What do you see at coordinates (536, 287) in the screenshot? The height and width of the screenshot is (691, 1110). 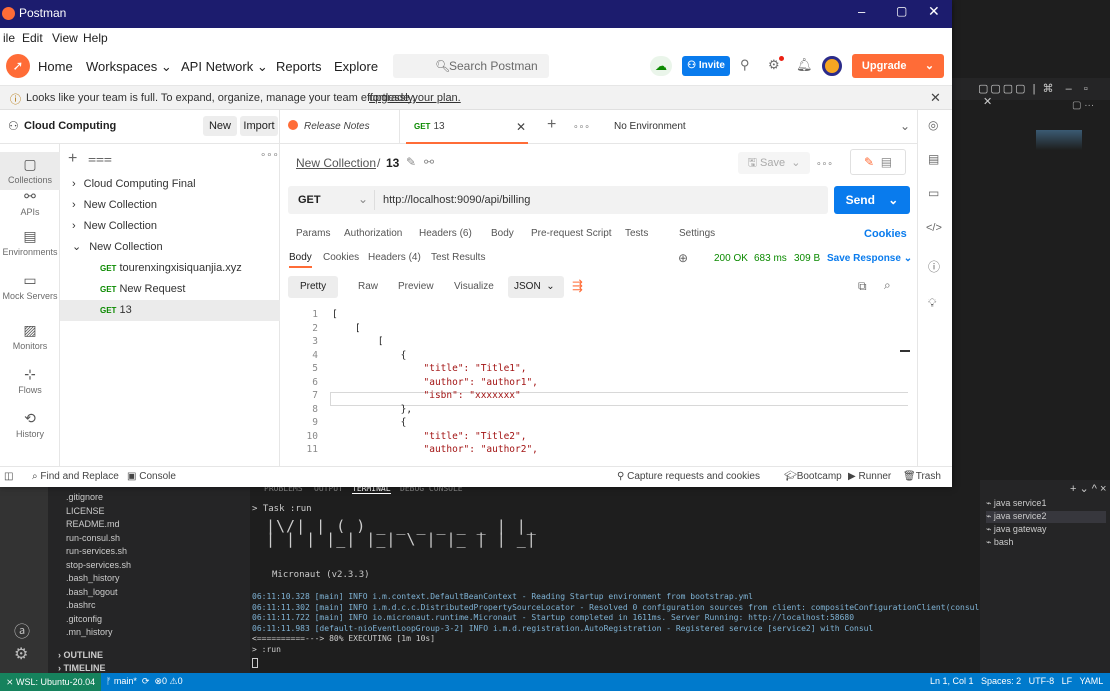 I see `format-select: JSON ⌄` at bounding box center [536, 287].